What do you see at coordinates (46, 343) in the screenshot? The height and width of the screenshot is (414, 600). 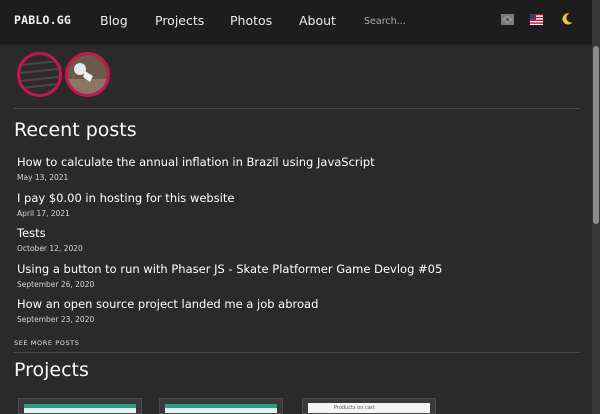 I see `see-more-posts-link: SEE MORE POSTS` at bounding box center [46, 343].